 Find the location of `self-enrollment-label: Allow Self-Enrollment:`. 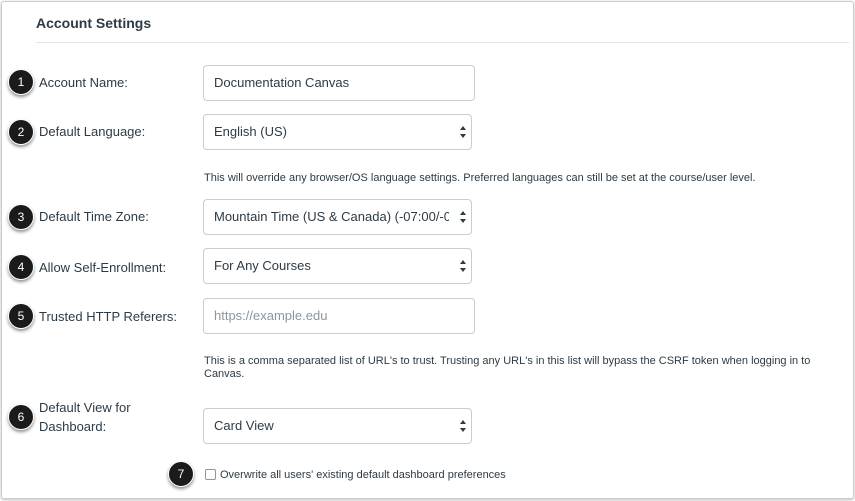

self-enrollment-label: Allow Self-Enrollment: is located at coordinates (103, 267).